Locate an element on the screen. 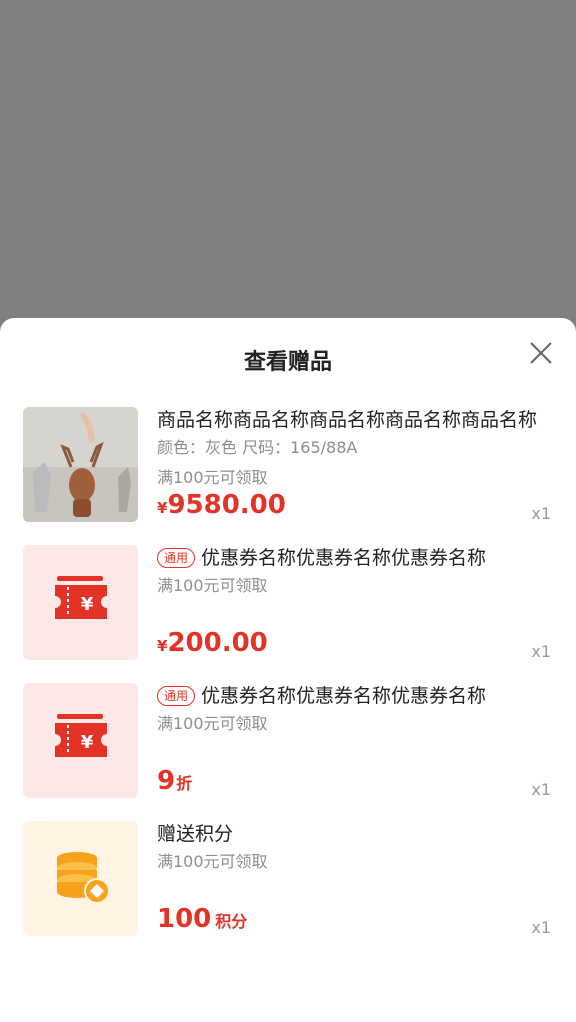 This screenshot has height=1022, width=576. list-item: ¥ 通用 优惠券名称优惠券名称优惠券名称 满100元可领取 ¥200.00 x1 is located at coordinates (288, 603).